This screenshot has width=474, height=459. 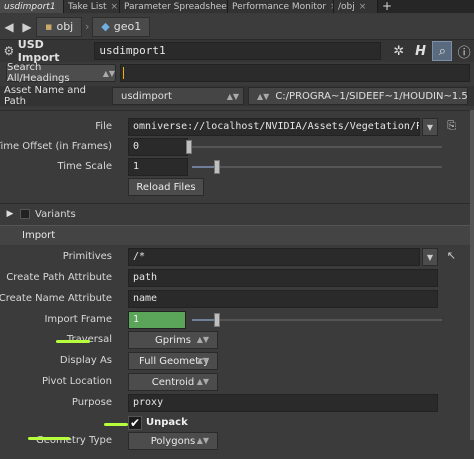 What do you see at coordinates (464, 51) in the screenshot?
I see `info-icon: ⓘ` at bounding box center [464, 51].